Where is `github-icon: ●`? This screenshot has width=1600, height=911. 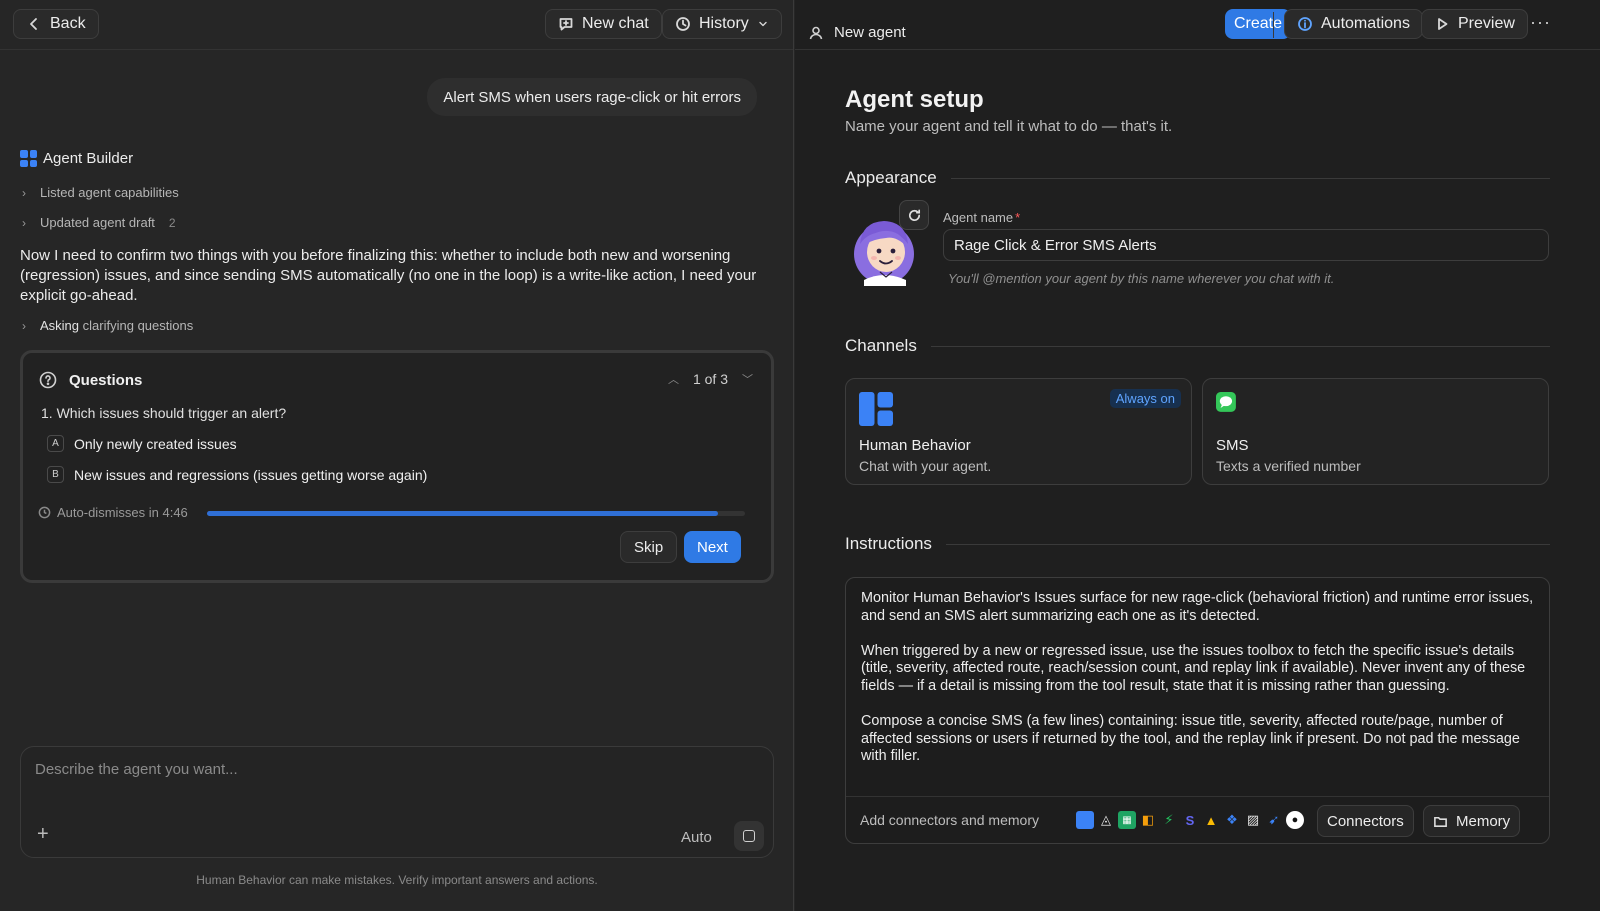
github-icon: ● is located at coordinates (1295, 820).